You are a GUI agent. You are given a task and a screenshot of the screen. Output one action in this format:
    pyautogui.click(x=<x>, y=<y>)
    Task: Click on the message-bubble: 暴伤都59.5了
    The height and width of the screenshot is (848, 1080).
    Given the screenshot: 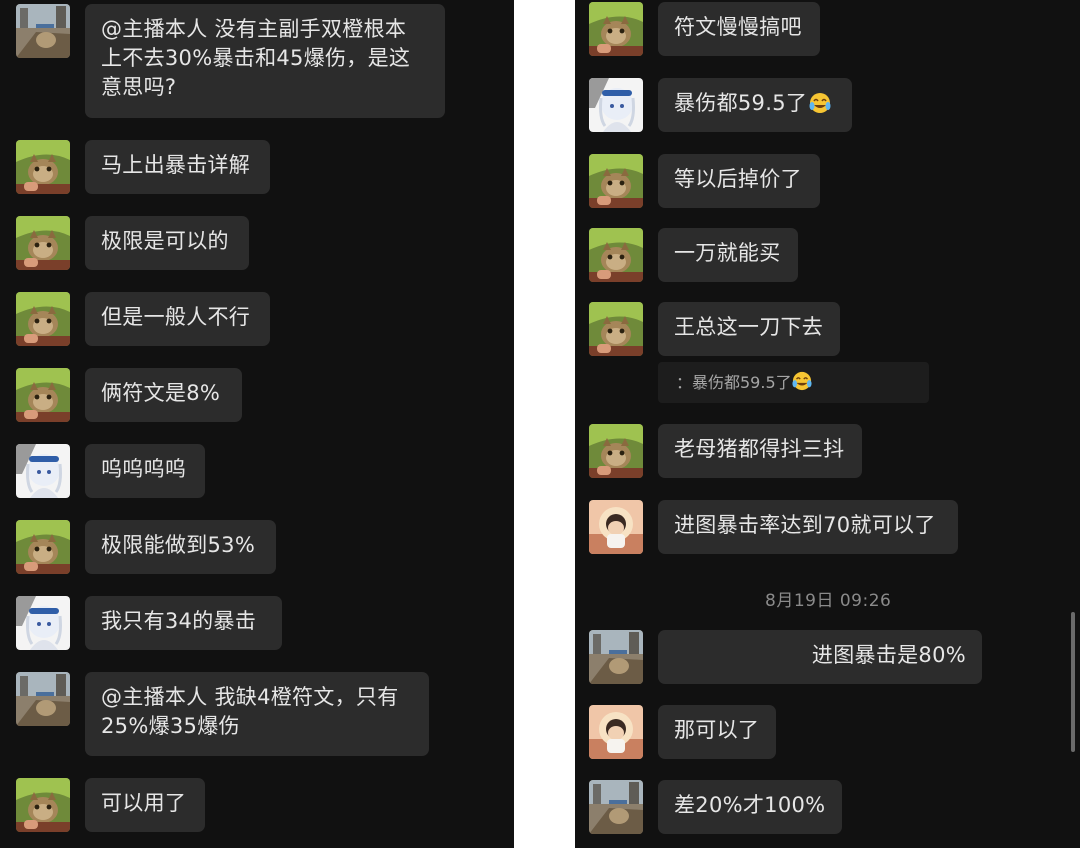 What is the action you would take?
    pyautogui.click(x=755, y=105)
    